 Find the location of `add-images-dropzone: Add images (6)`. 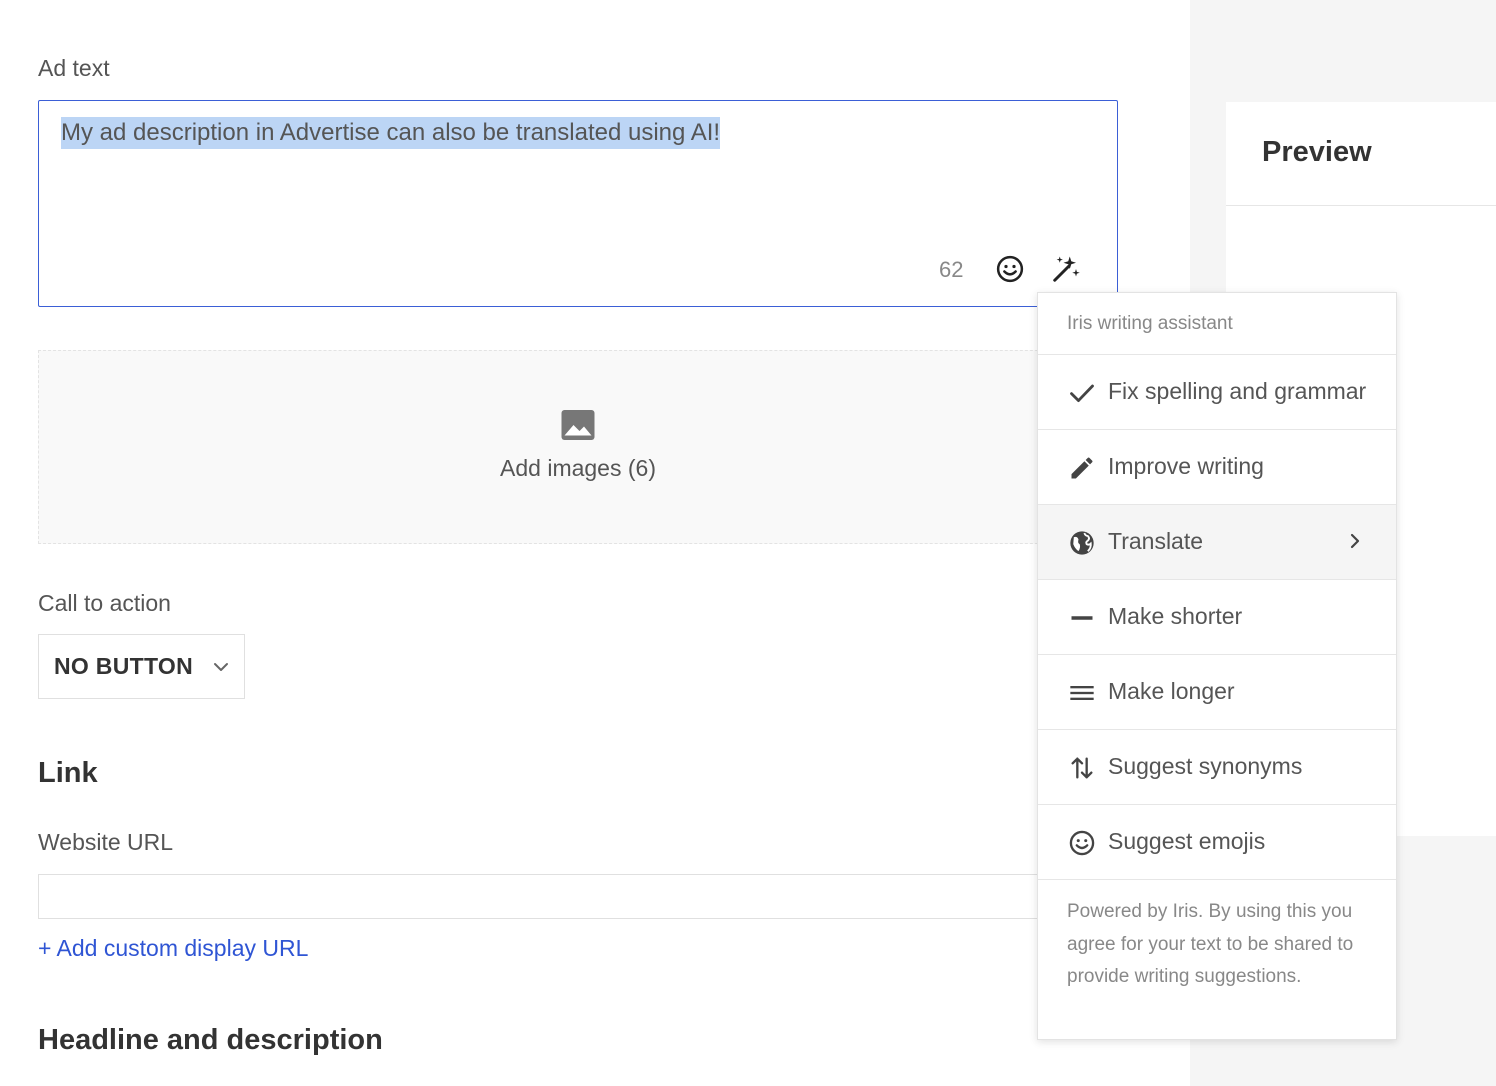

add-images-dropzone: Add images (6) is located at coordinates (578, 447).